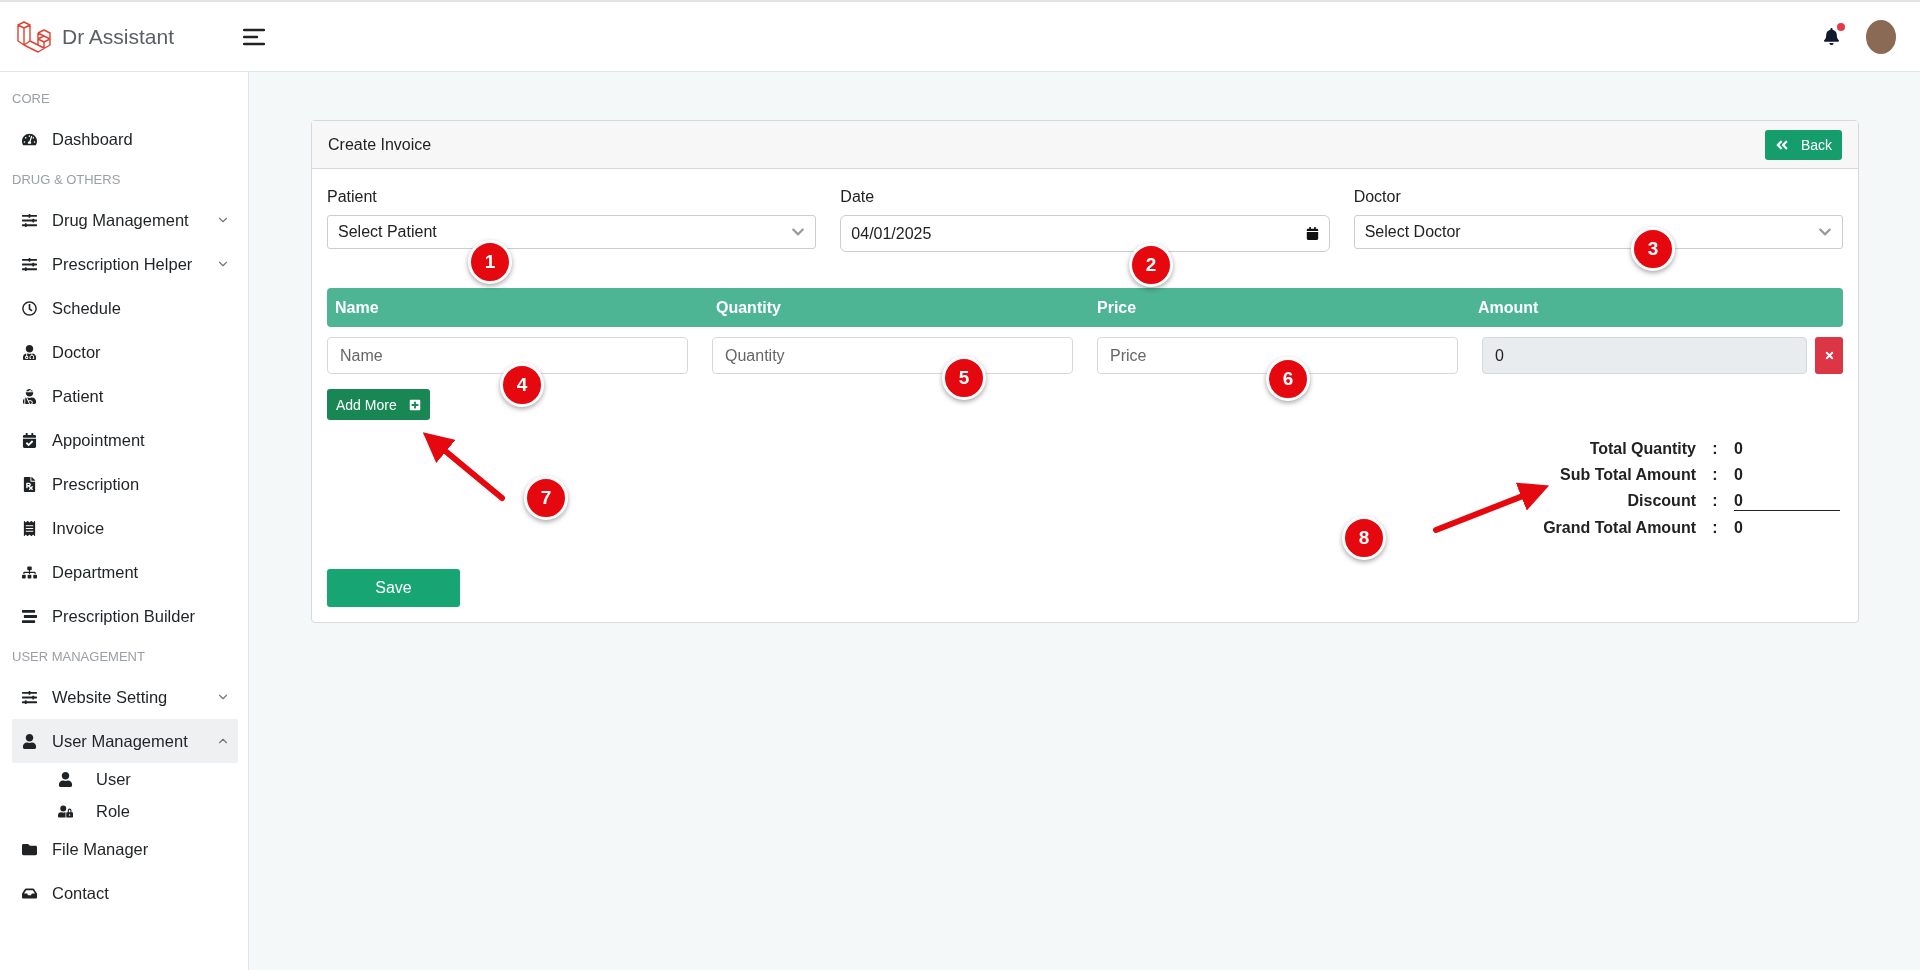 The width and height of the screenshot is (1920, 970). Describe the element at coordinates (1831, 36) in the screenshot. I see `bell-icon` at that location.